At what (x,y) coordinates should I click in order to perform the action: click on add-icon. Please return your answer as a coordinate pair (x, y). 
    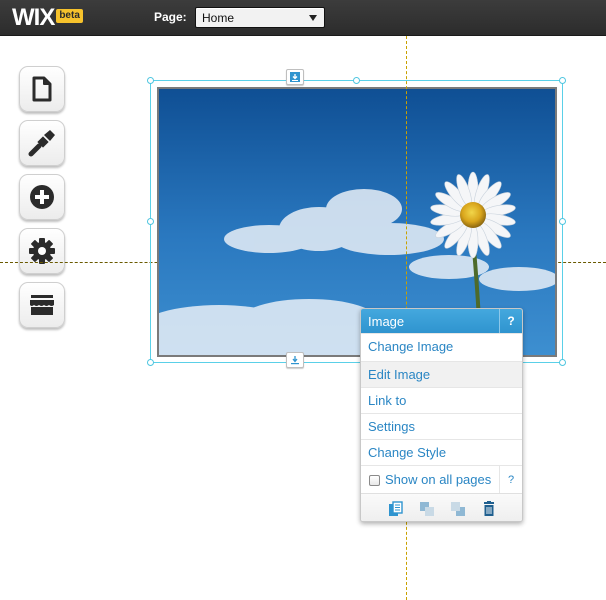
    Looking at the image, I should click on (42, 197).